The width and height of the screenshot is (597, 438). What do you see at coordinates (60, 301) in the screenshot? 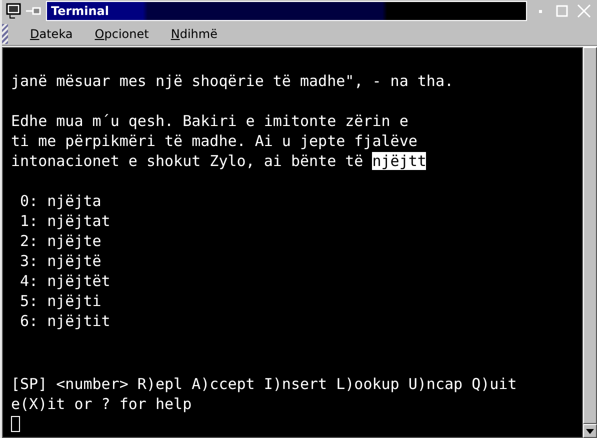
I see `suggestion-line: 5: njëjti` at bounding box center [60, 301].